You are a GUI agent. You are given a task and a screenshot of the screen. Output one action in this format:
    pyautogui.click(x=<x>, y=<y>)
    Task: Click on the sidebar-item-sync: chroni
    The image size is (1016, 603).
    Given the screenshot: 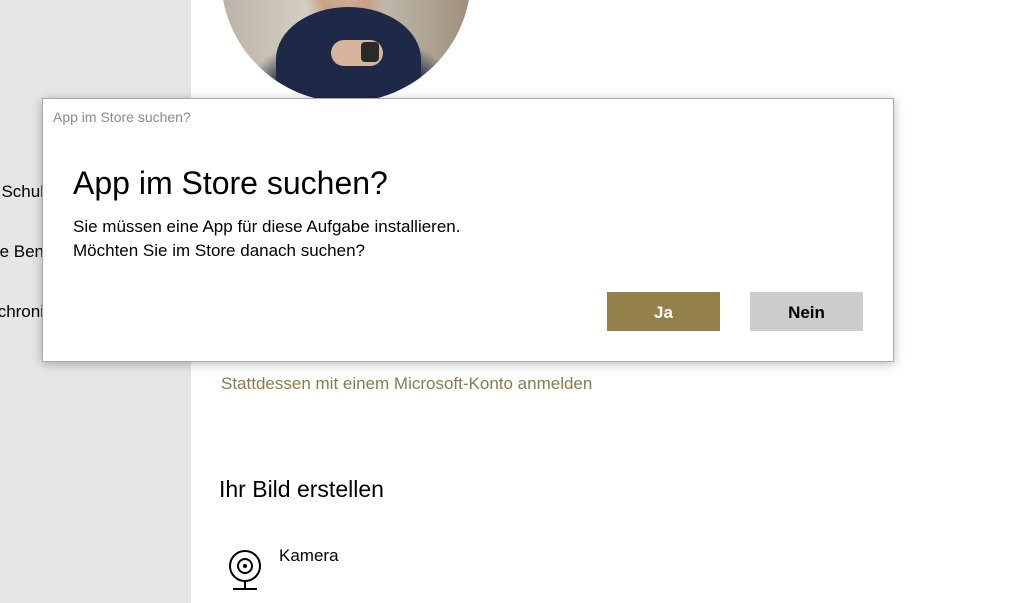 What is the action you would take?
    pyautogui.click(x=22, y=312)
    